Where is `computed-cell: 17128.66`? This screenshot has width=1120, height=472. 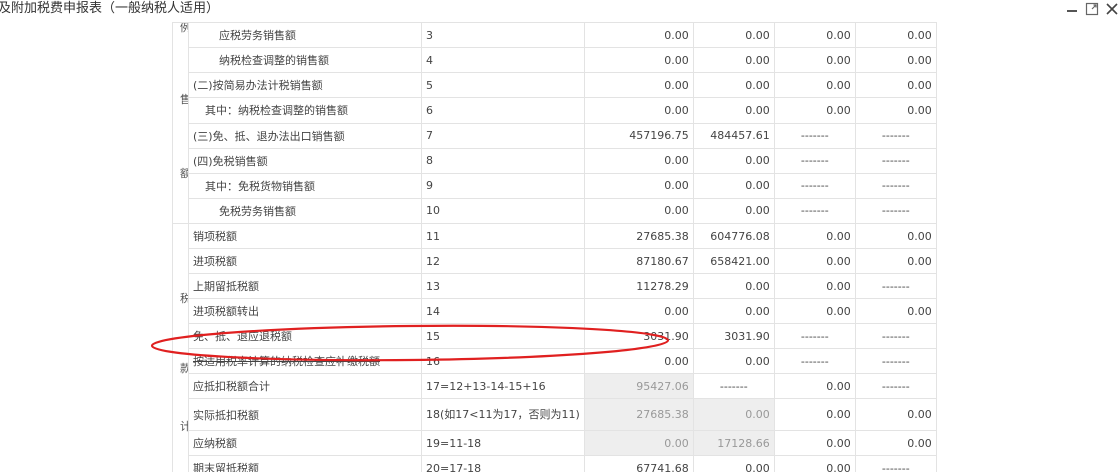
computed-cell: 17128.66 is located at coordinates (733, 443).